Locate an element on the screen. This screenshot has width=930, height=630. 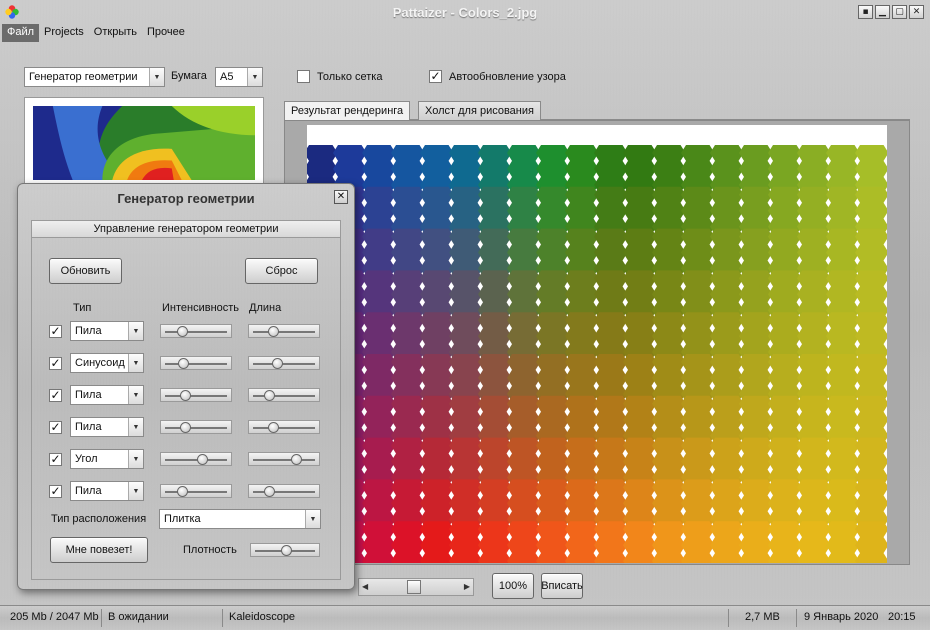
scroll-left-icon: ◀ is located at coordinates (365, 586).